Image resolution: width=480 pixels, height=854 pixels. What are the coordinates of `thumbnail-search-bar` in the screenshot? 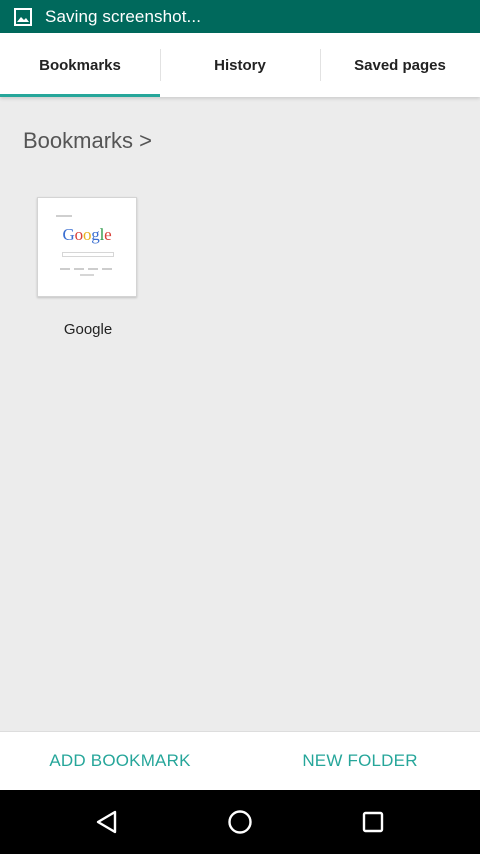 It's located at (88, 254).